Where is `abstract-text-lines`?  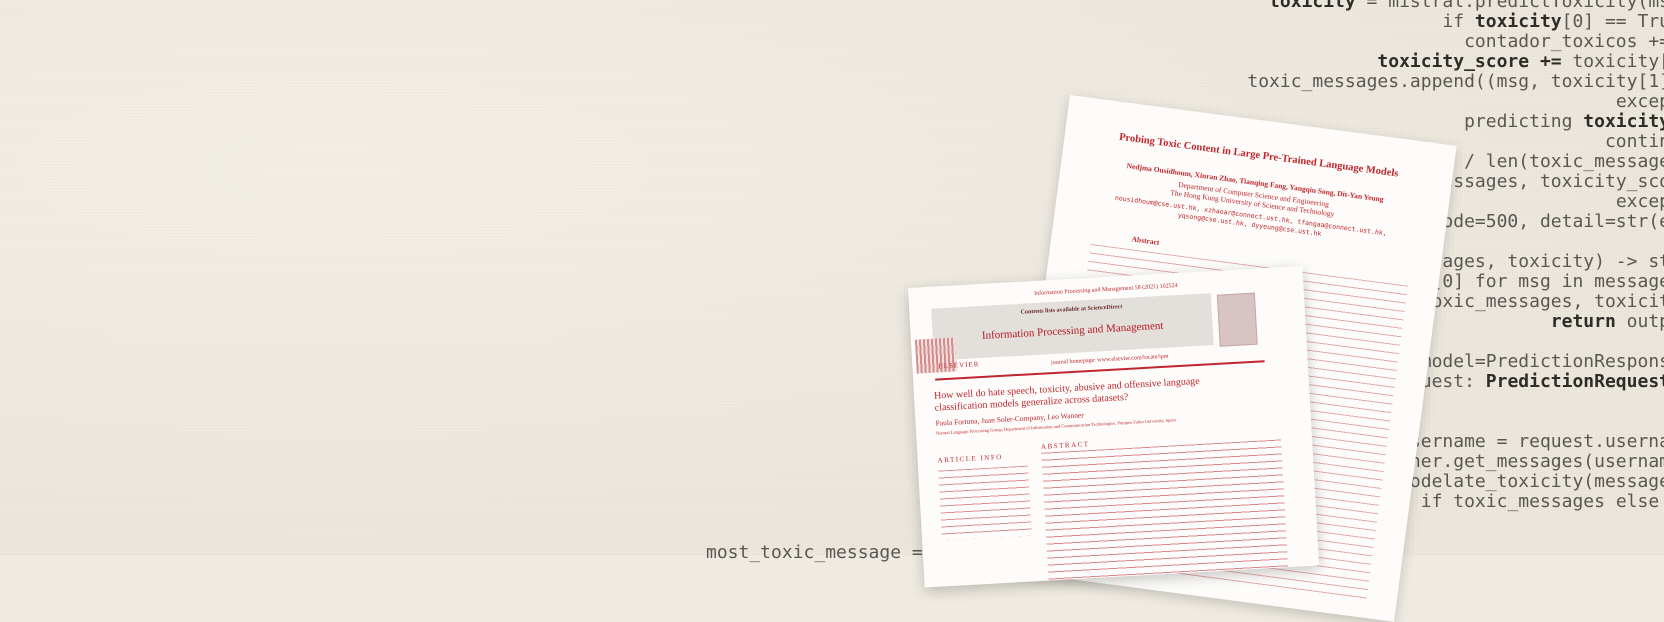 abstract-text-lines is located at coordinates (1165, 511).